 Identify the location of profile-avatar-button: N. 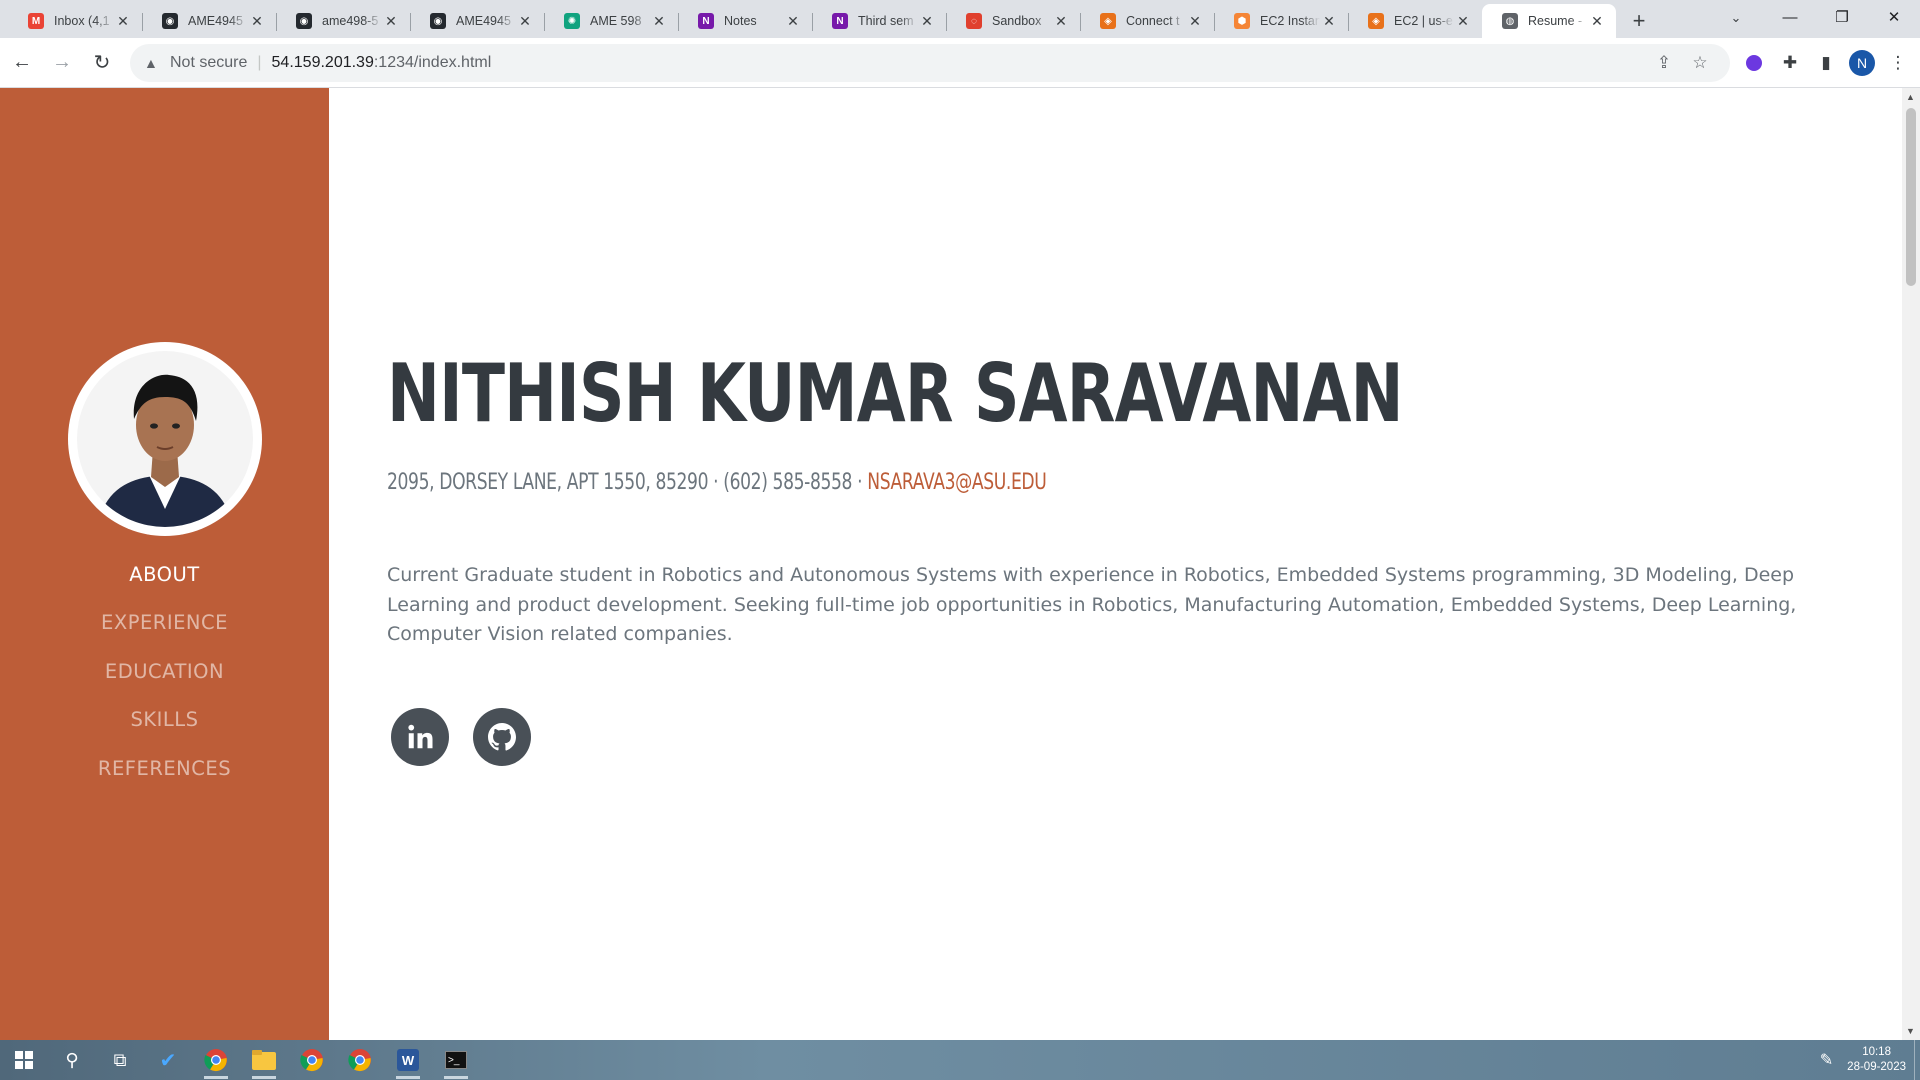
(1862, 63).